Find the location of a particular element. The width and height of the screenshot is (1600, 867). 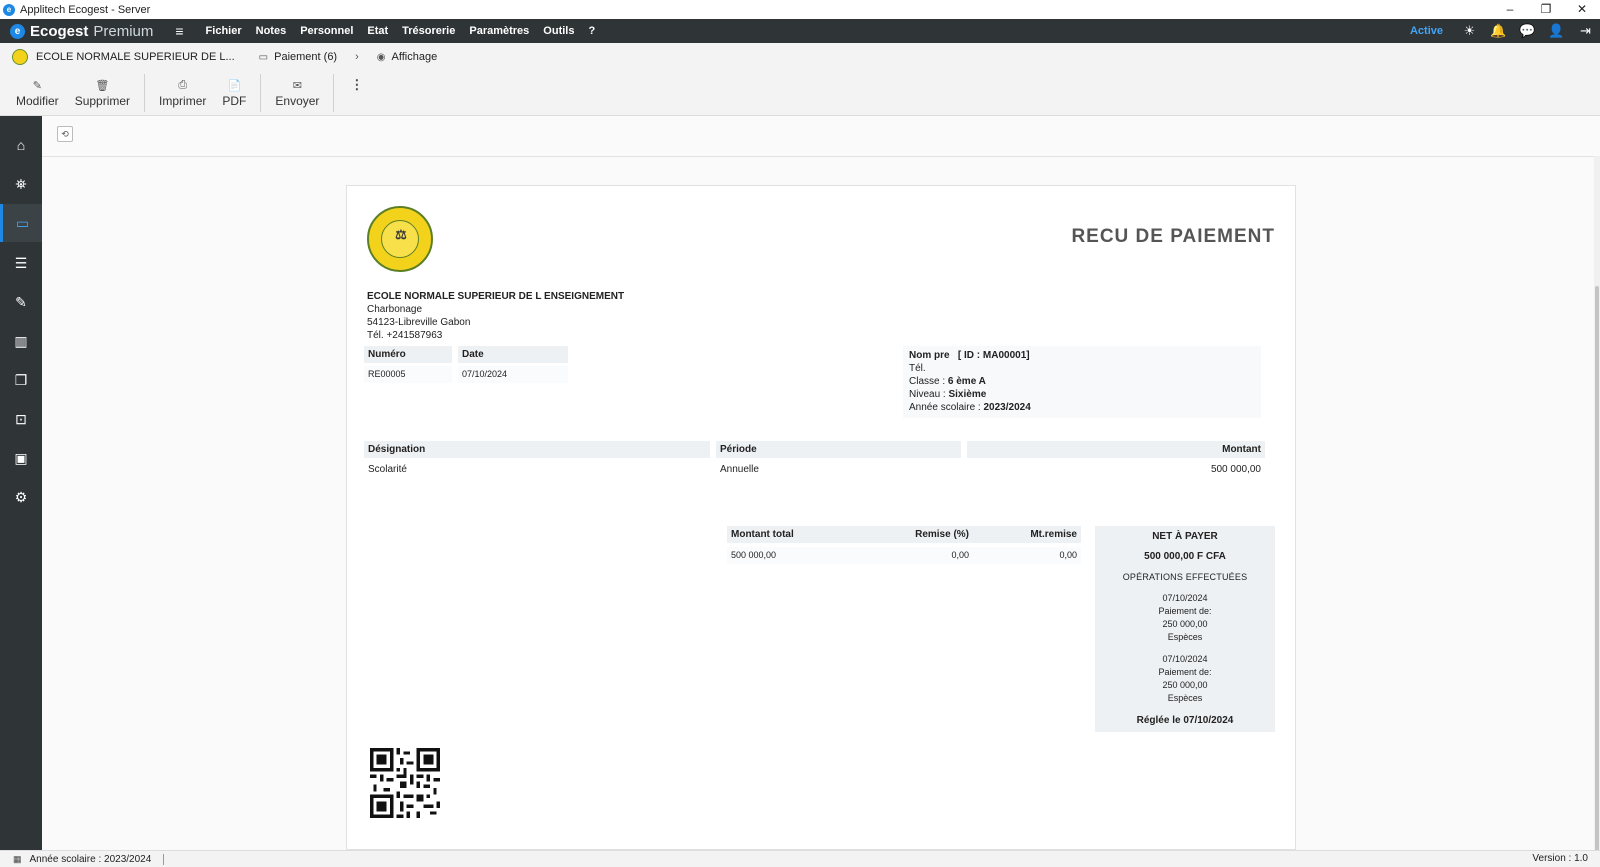

operations-title: OPÉRATIONS EFFECTUÉES is located at coordinates (1185, 577).